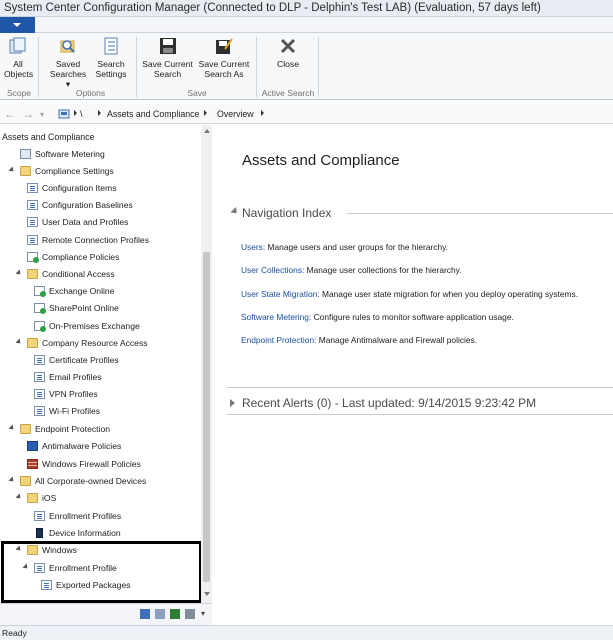 The height and width of the screenshot is (640, 613). Describe the element at coordinates (286, 213) in the screenshot. I see `navigation-index-title: Navigation Index` at that location.